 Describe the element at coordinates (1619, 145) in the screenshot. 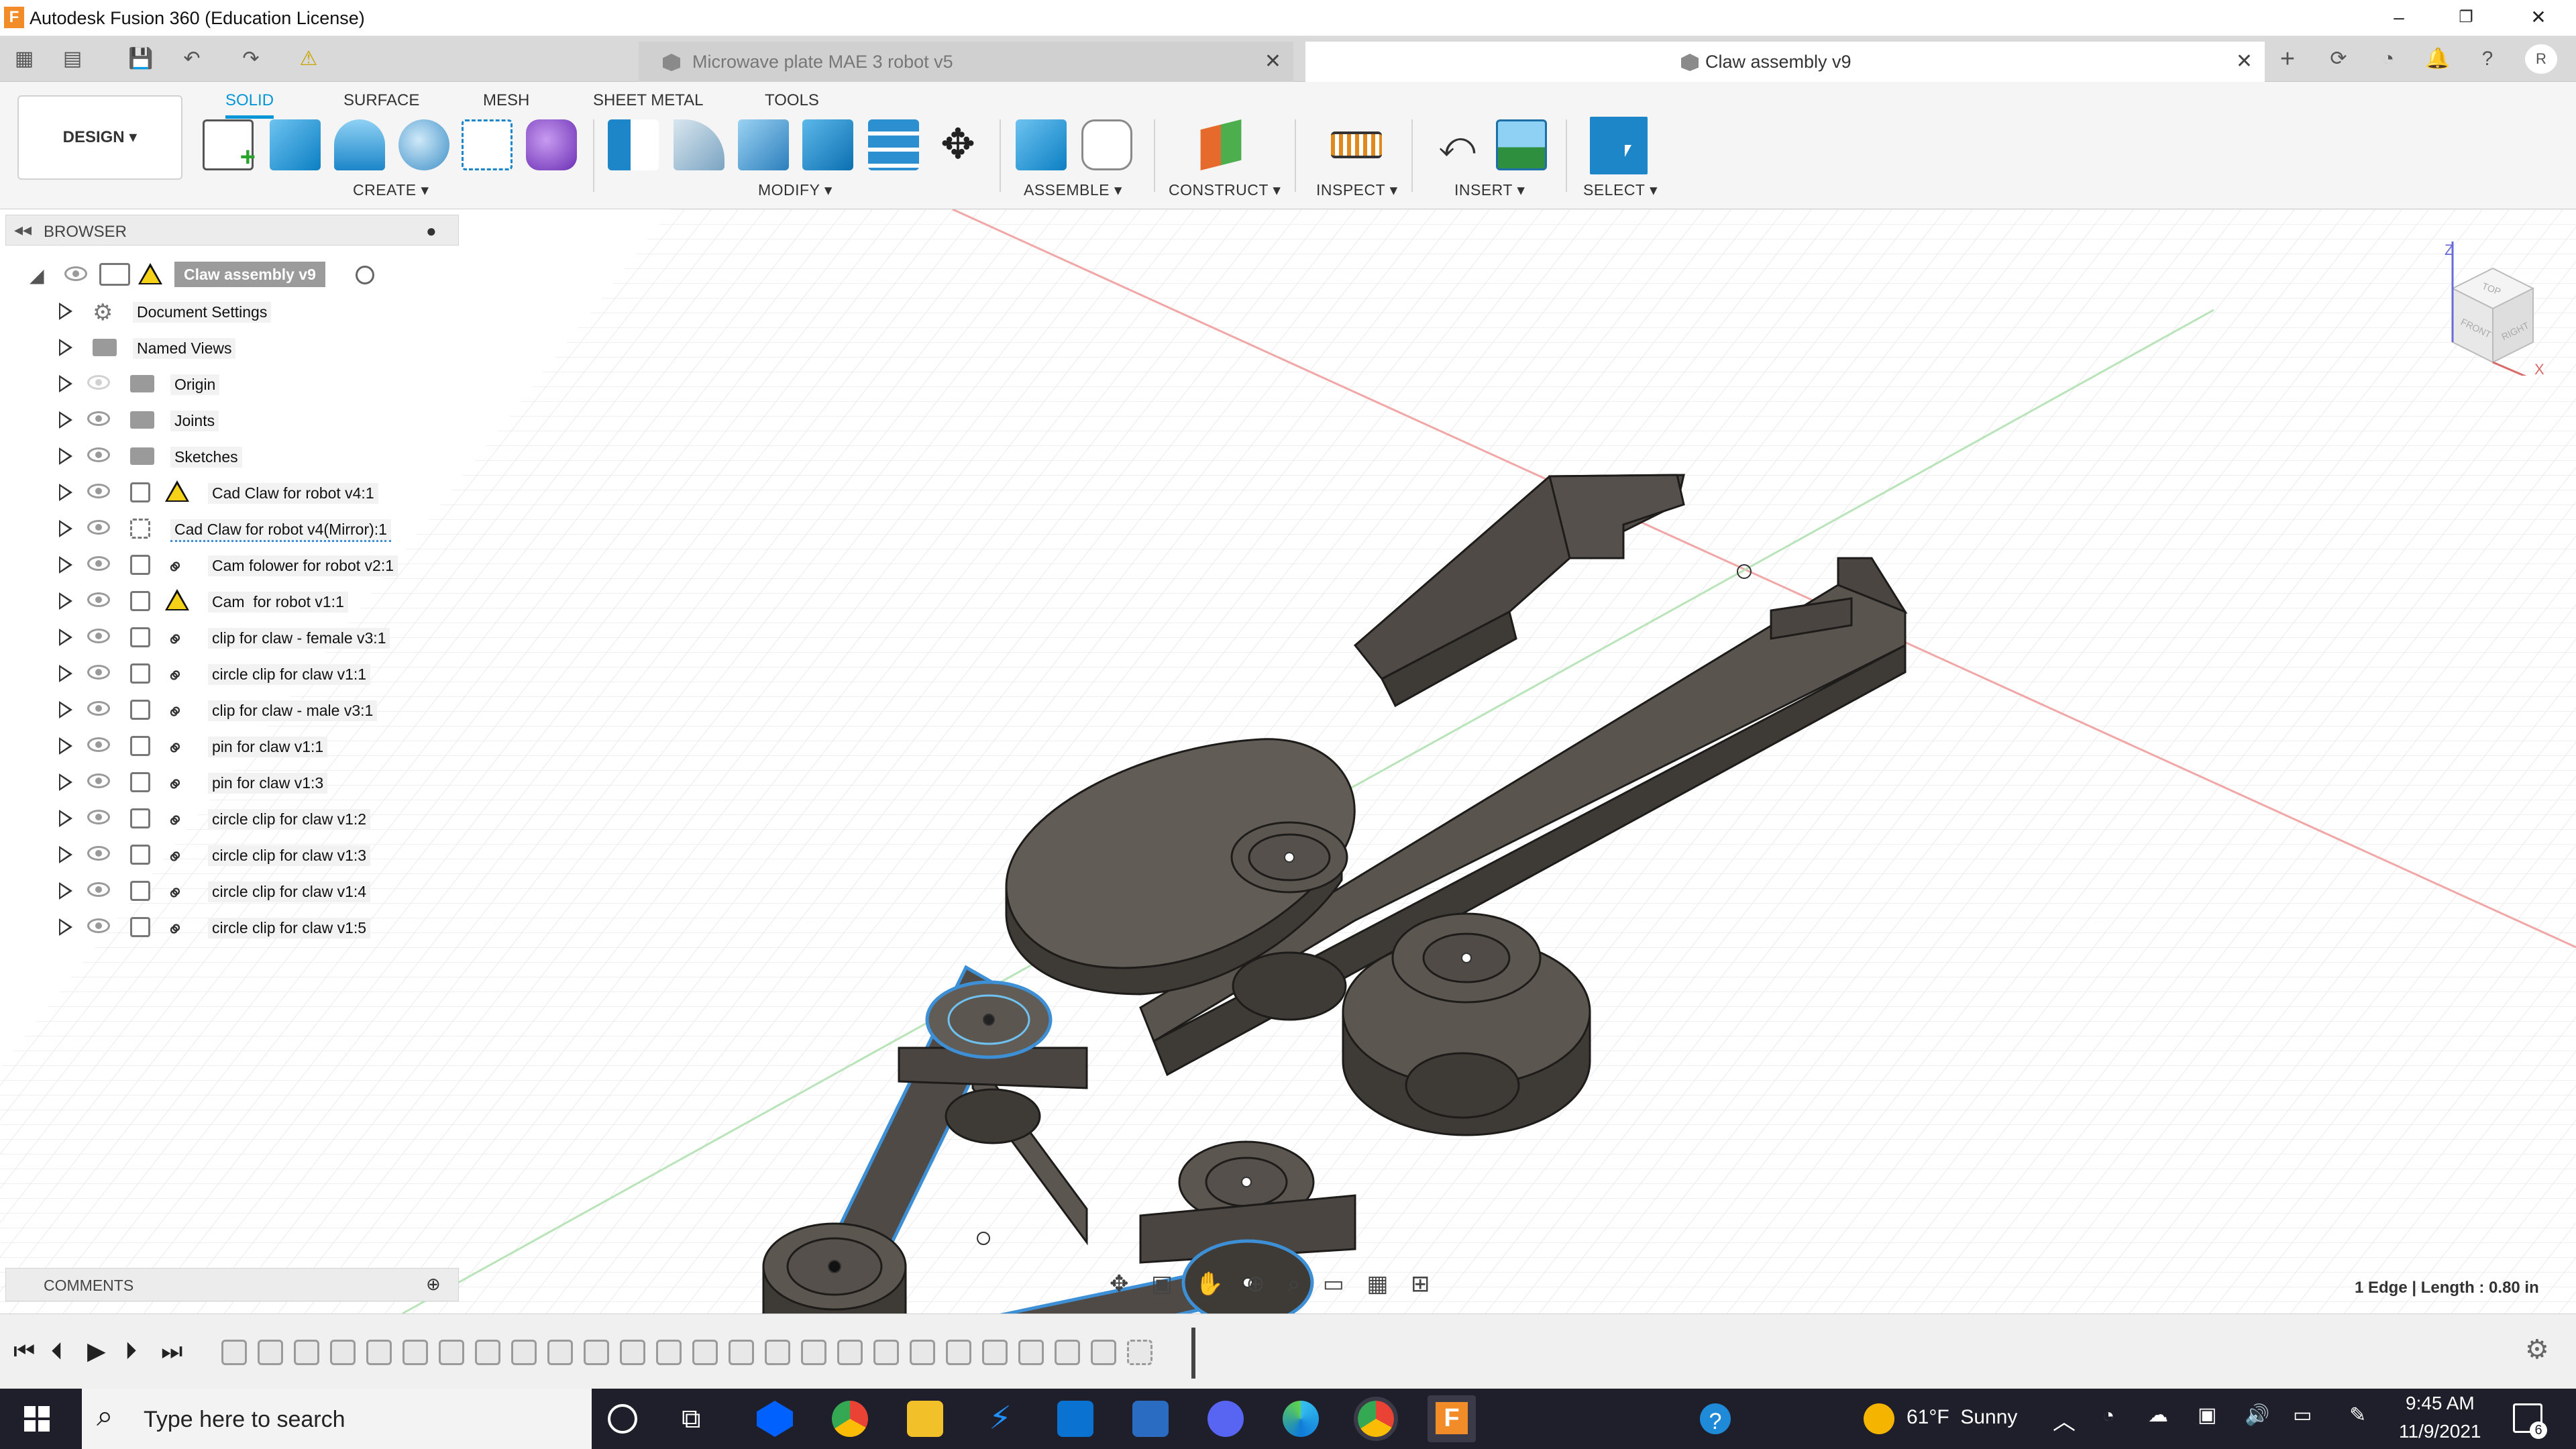

I see `select-tool-icon` at that location.